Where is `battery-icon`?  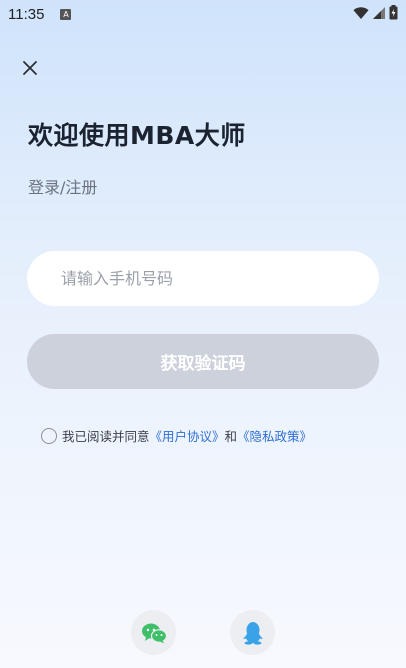 battery-icon is located at coordinates (393, 12).